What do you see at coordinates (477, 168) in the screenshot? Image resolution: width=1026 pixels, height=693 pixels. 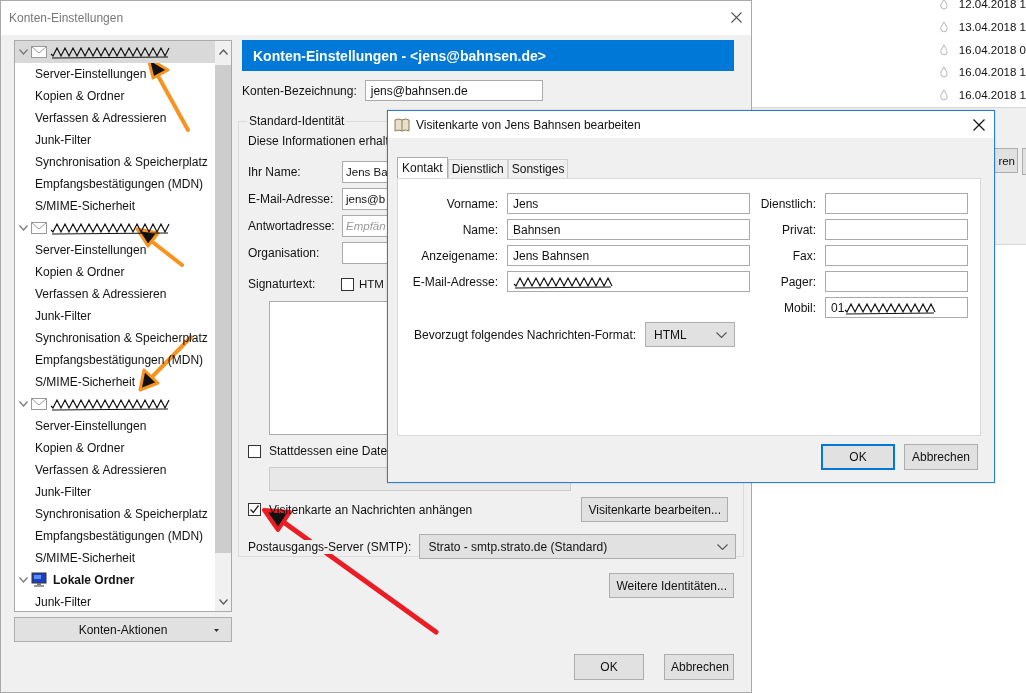 I see `tab: Dienstlich` at bounding box center [477, 168].